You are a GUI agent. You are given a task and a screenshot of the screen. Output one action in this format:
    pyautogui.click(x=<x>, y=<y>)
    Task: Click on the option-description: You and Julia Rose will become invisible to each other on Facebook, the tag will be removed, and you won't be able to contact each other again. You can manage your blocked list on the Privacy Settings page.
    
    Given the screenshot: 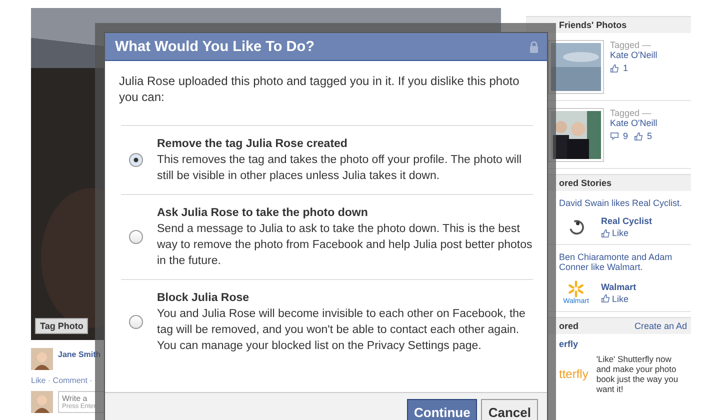 What is the action you would take?
    pyautogui.click(x=341, y=330)
    